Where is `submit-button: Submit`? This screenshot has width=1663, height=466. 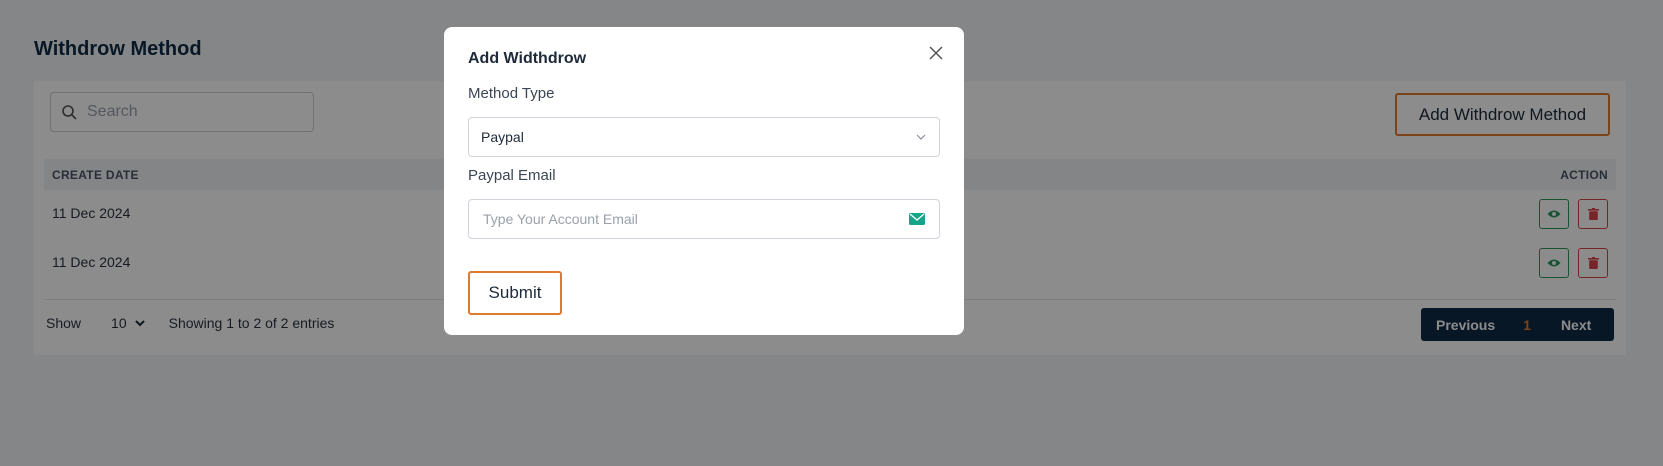 submit-button: Submit is located at coordinates (515, 293).